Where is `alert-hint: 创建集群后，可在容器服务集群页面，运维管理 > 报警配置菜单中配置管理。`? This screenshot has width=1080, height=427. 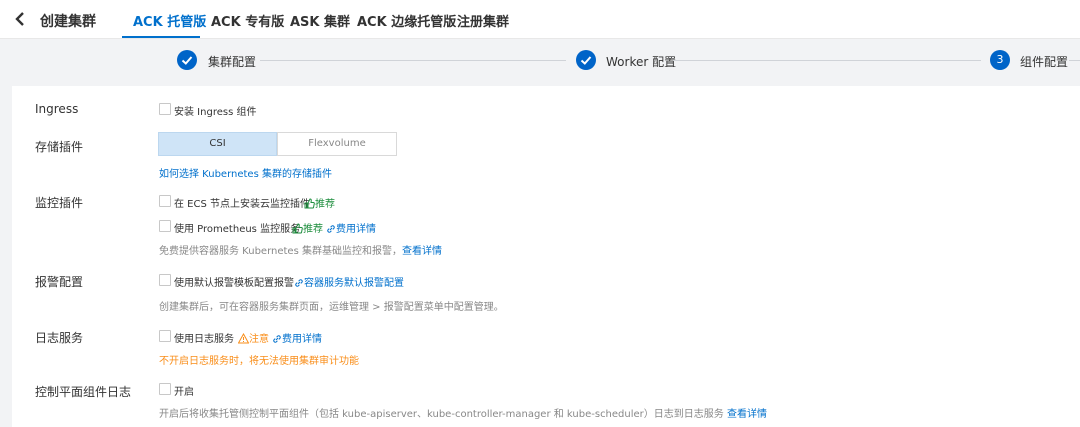 alert-hint: 创建集群后，可在容器服务集群页面，运维管理 > 报警配置菜单中配置管理。 is located at coordinates (331, 307).